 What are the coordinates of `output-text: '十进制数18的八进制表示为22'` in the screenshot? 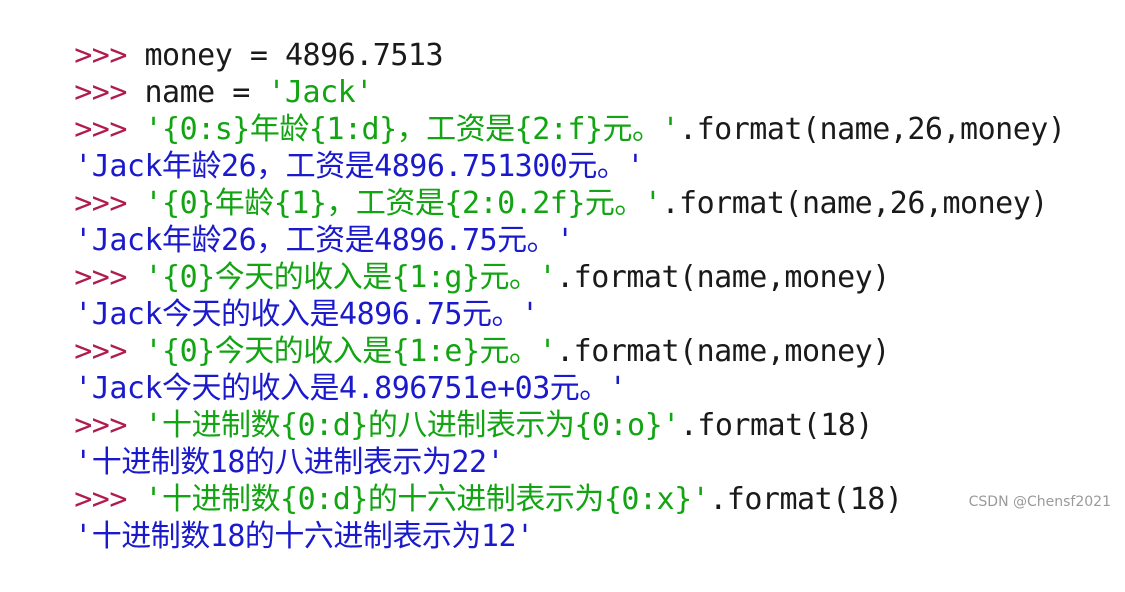 It's located at (289, 462).